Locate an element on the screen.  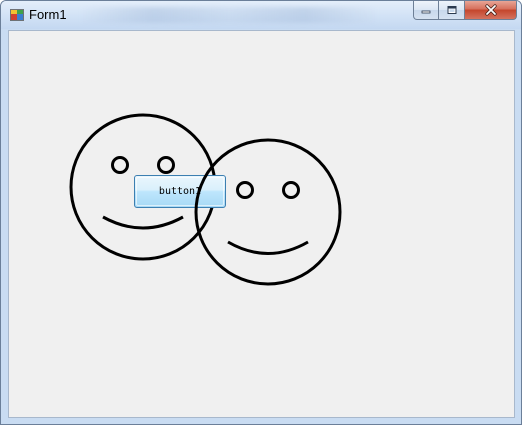
smiley-left-eye-right is located at coordinates (166, 165).